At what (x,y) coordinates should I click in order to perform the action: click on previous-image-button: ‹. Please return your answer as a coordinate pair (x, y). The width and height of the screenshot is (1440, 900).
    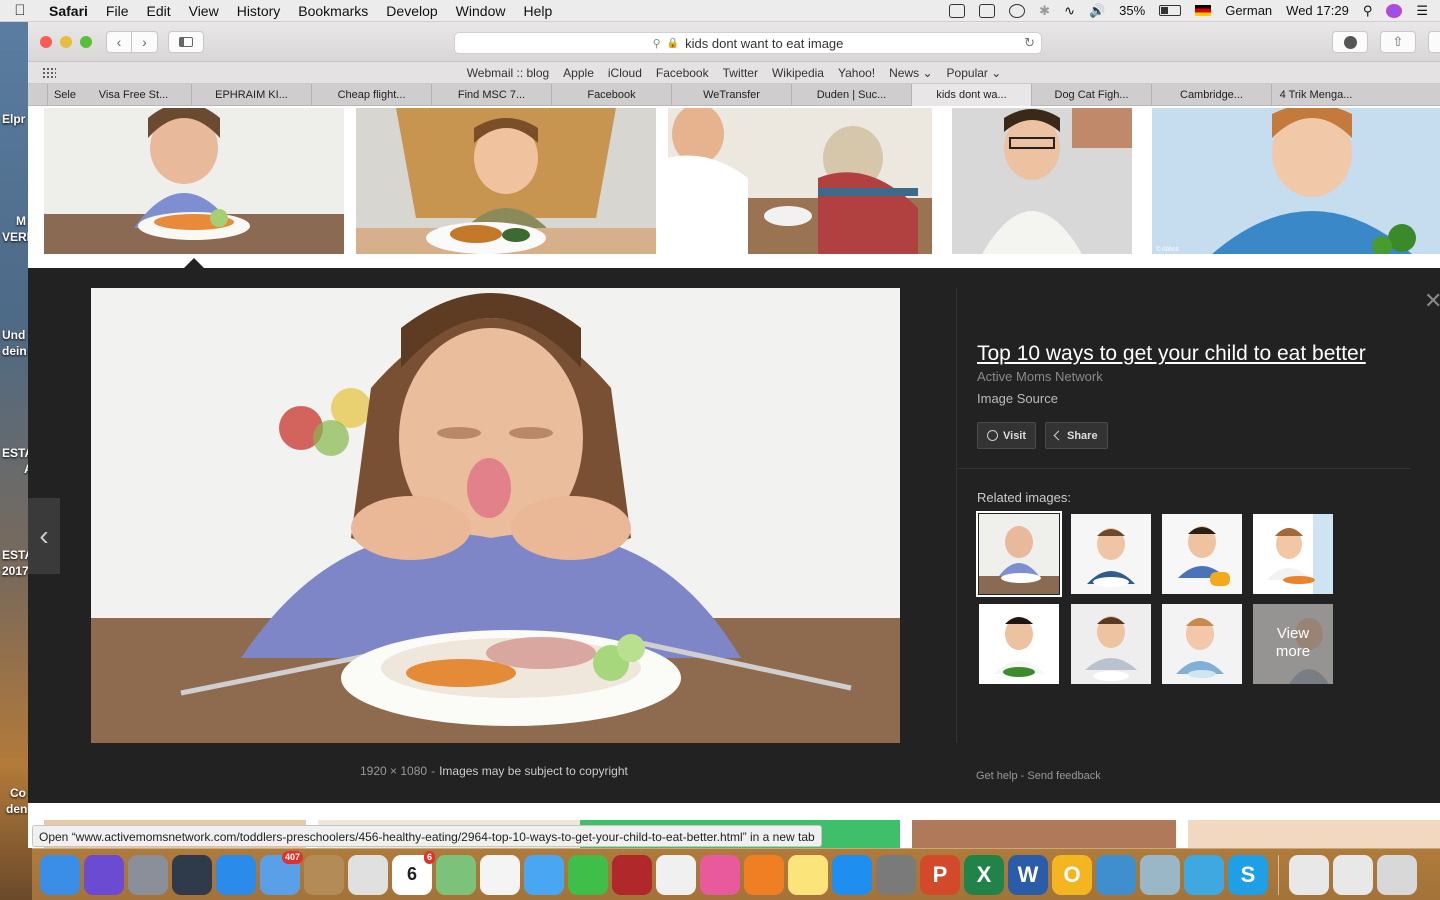
    Looking at the image, I should click on (44, 536).